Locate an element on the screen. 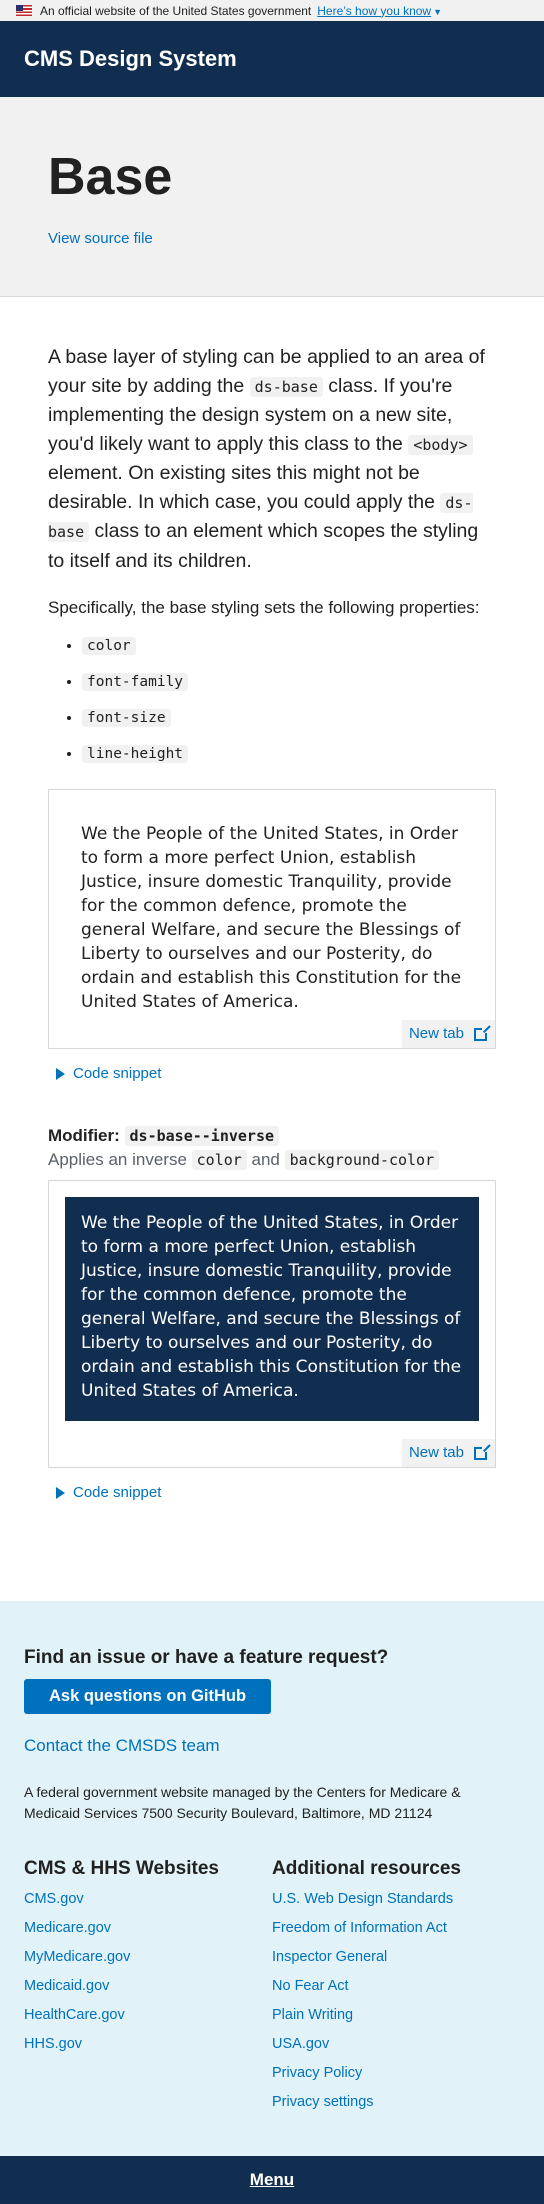 This screenshot has width=544, height=2204. code-ds-base: ds-base is located at coordinates (286, 386).